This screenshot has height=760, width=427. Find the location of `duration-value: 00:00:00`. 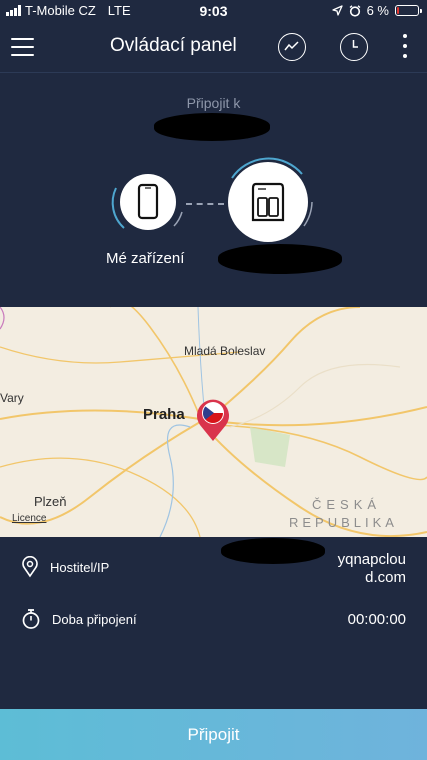

duration-value: 00:00:00 is located at coordinates (376, 619).